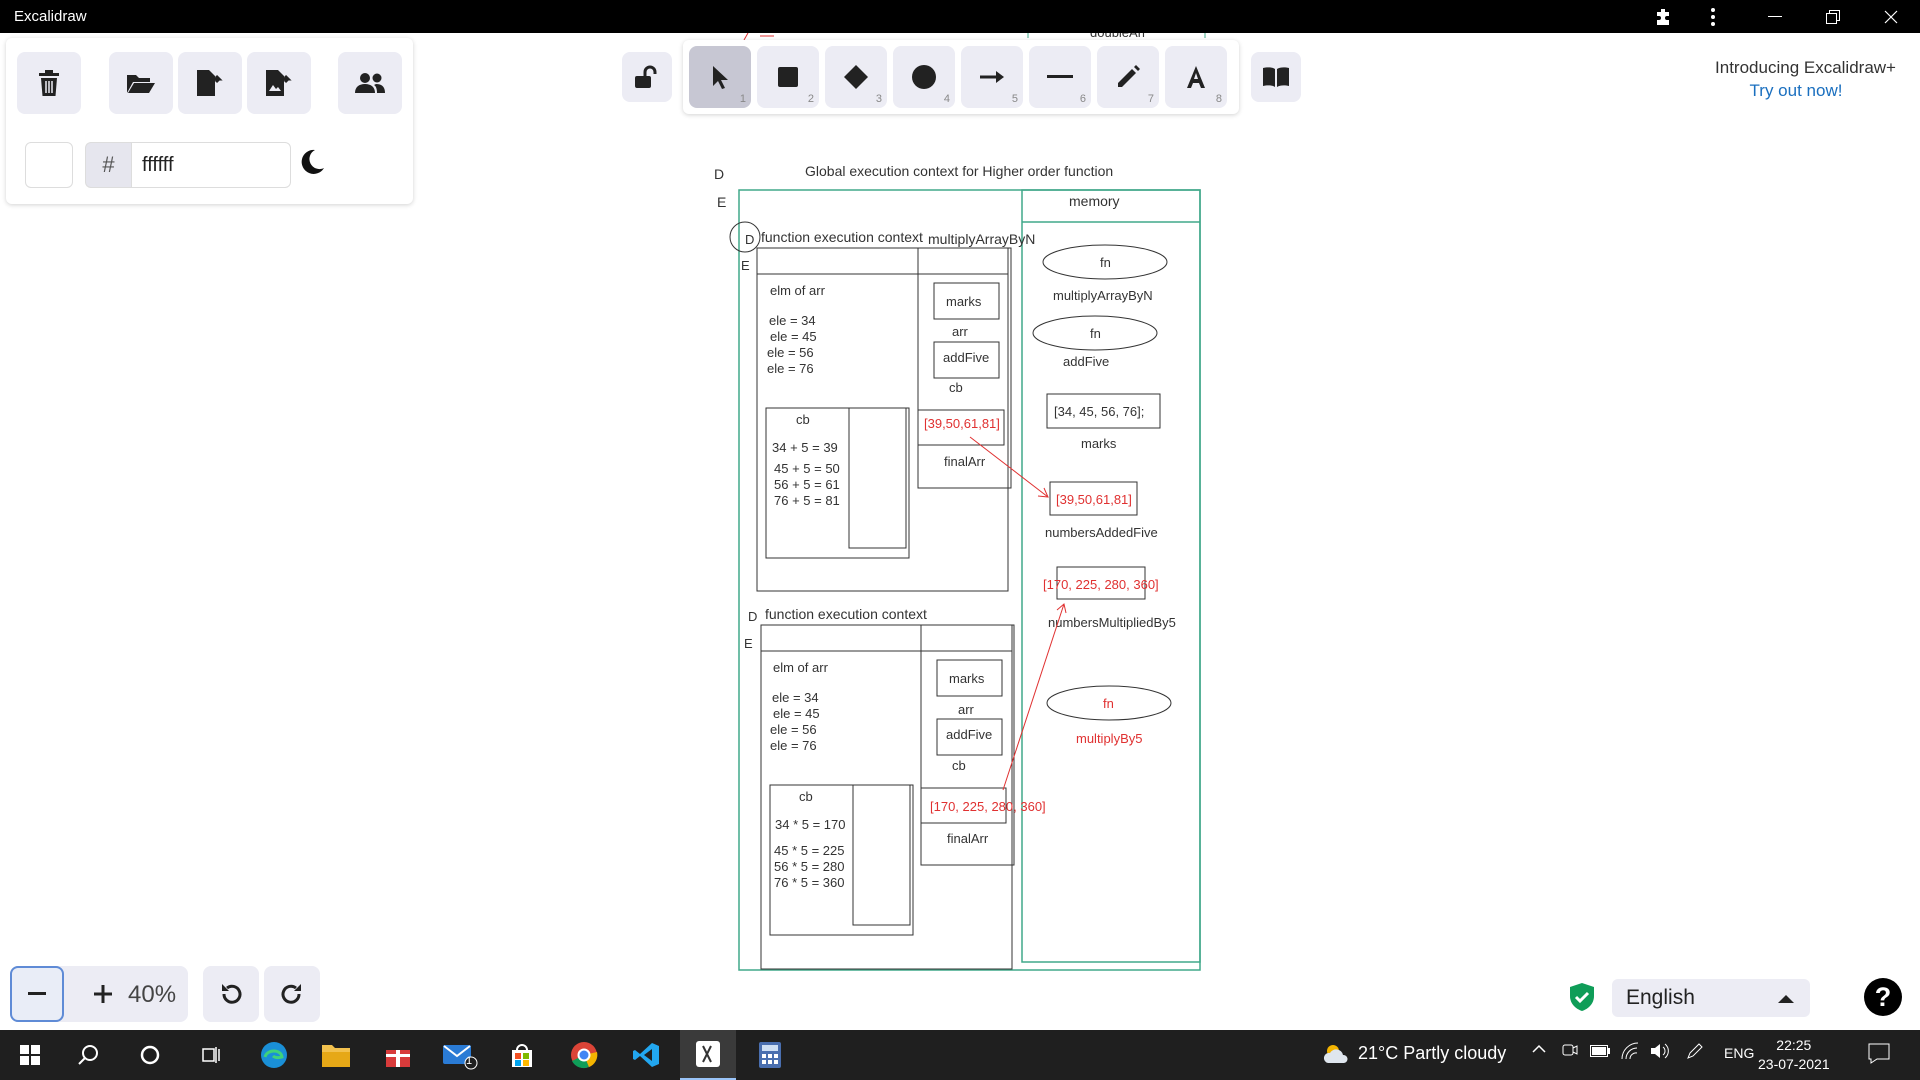 This screenshot has width=1920, height=1080. What do you see at coordinates (1713, 16) in the screenshot?
I see `more-options-icon` at bounding box center [1713, 16].